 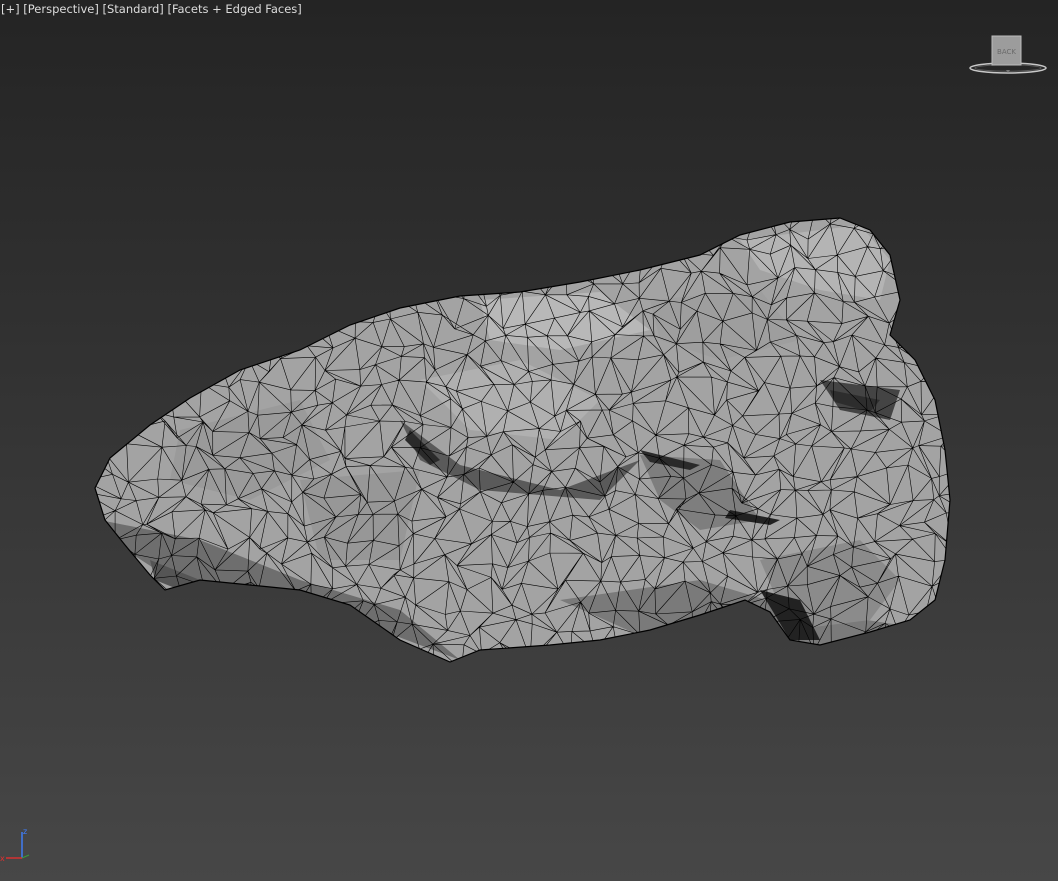 I want to click on viewport-menu-plus: [+], so click(x=10, y=9).